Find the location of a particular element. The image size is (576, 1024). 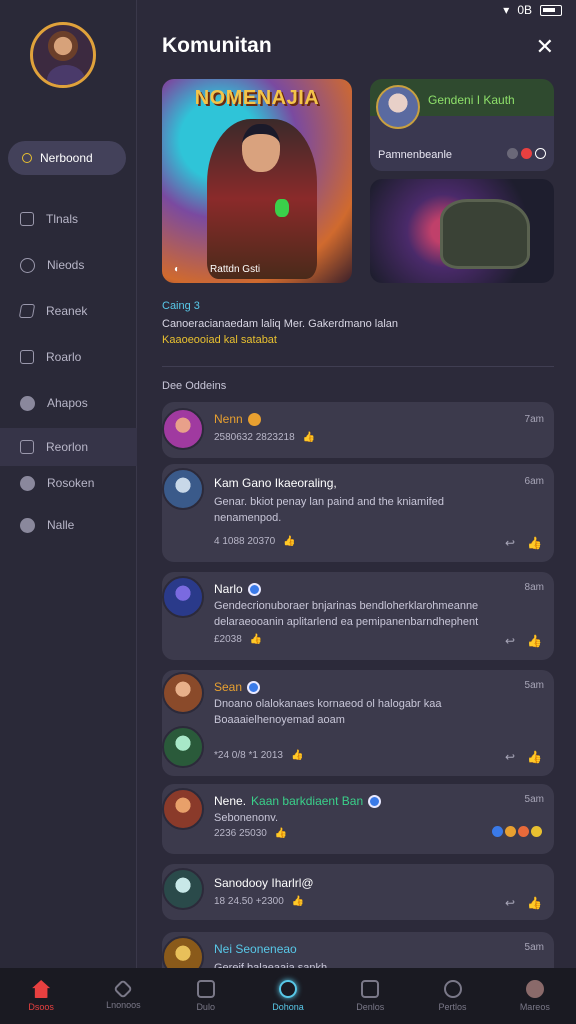

sidebar-item-7: Rosoken is located at coordinates (68, 483).